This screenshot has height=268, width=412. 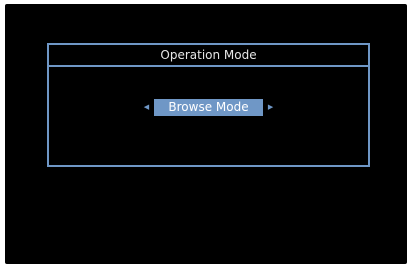 I want to click on mode-selector: ◀ Browse Mode ▶, so click(x=208, y=107).